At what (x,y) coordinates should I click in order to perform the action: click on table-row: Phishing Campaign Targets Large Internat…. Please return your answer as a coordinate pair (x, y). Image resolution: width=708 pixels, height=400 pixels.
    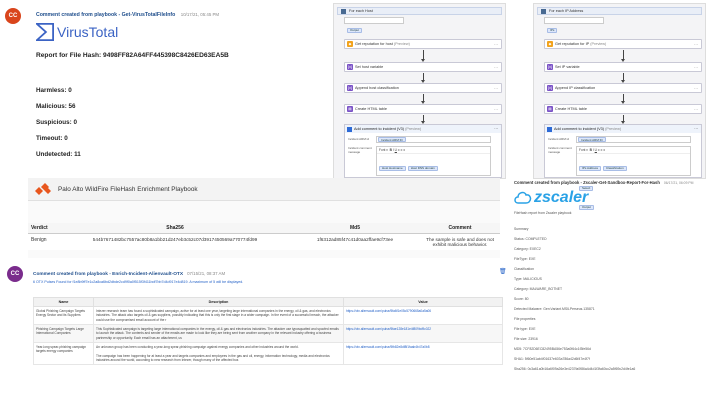
    Looking at the image, I should click on (268, 333).